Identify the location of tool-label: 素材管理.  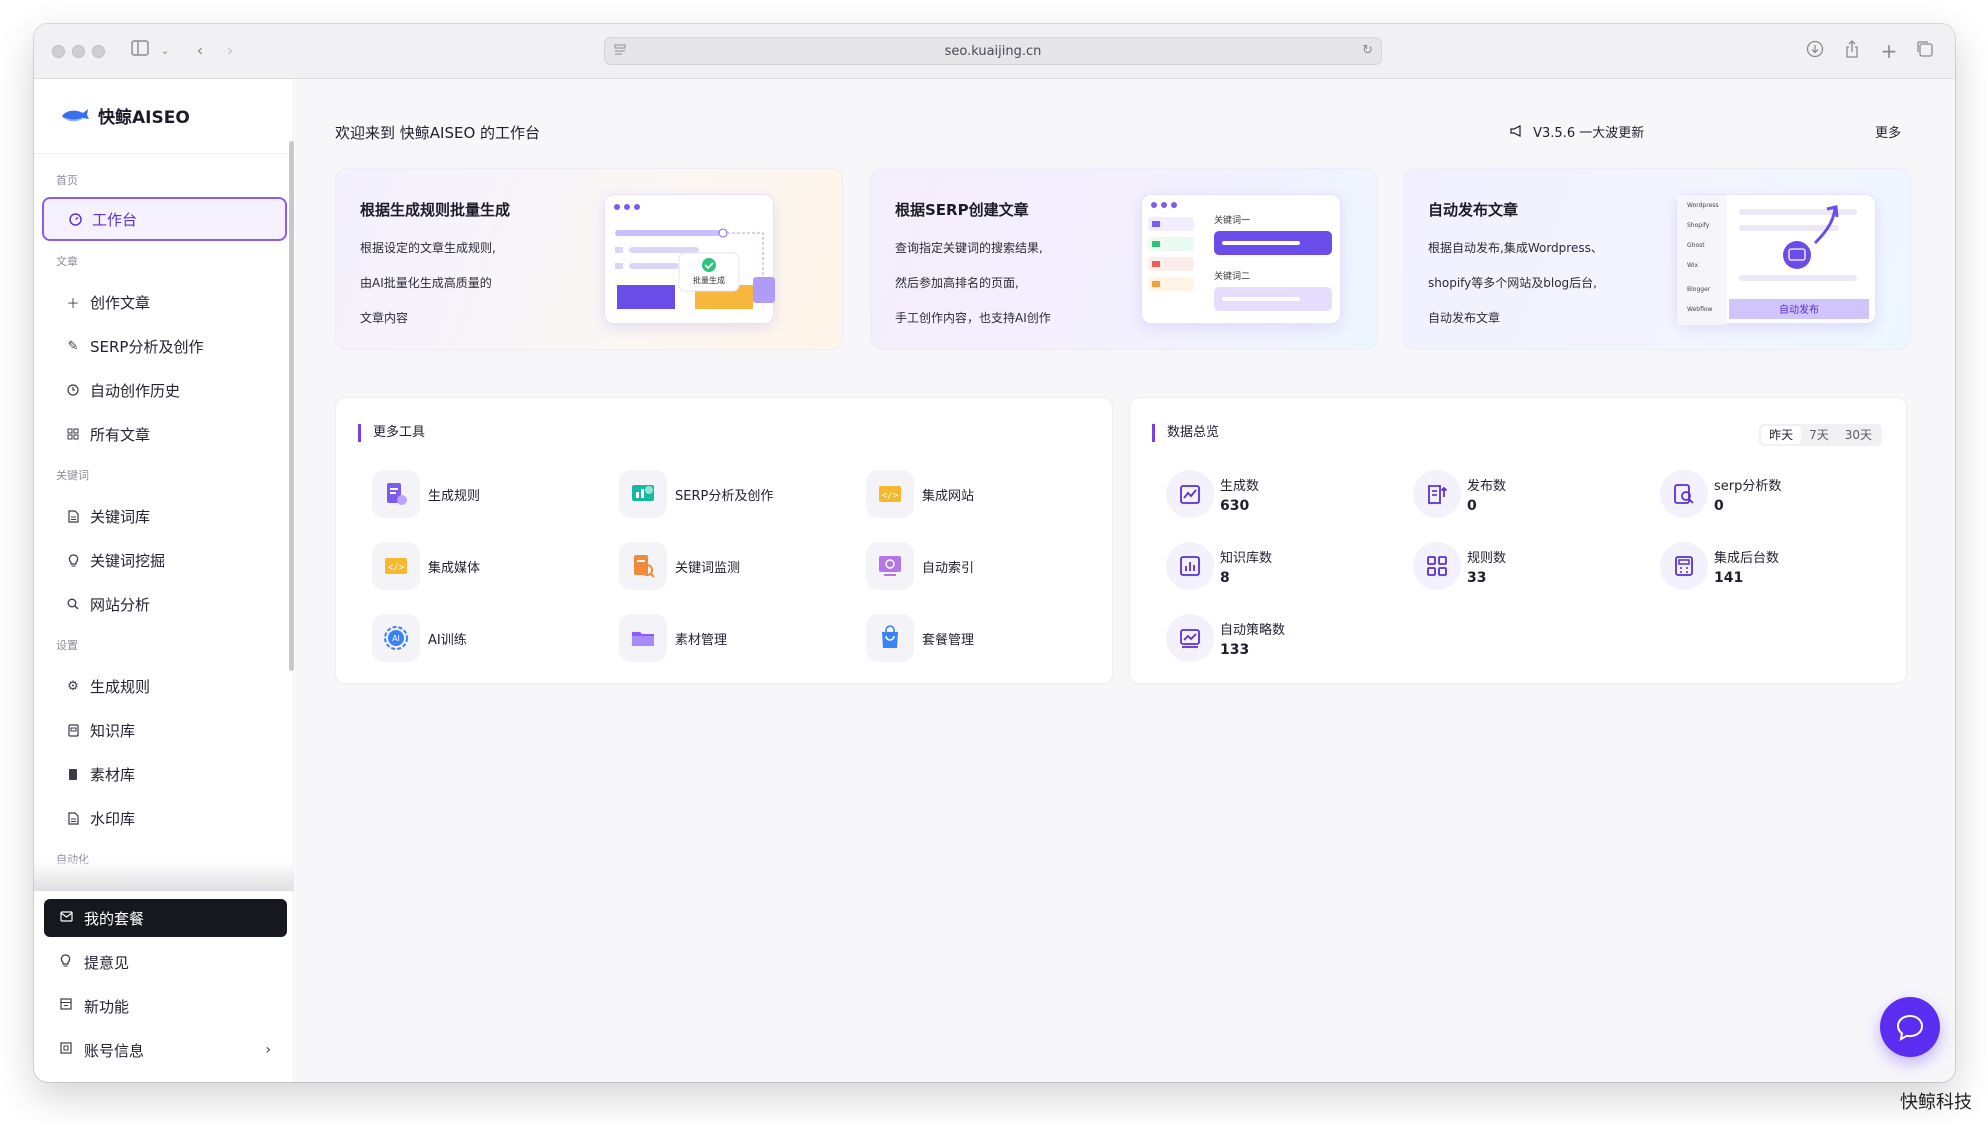
(701, 640).